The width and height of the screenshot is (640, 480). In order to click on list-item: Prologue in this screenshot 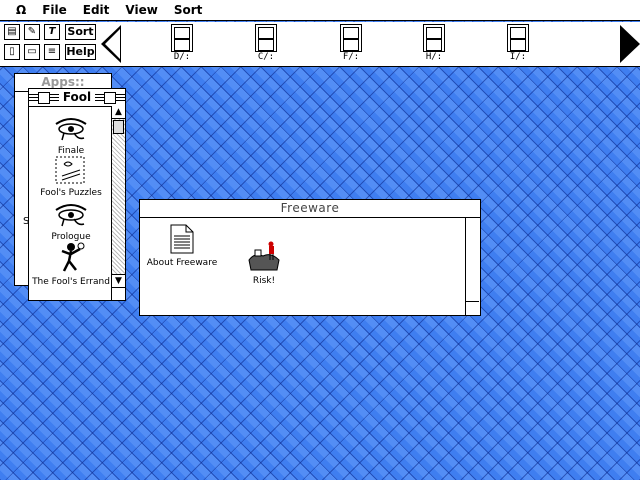, I will do `click(71, 222)`.